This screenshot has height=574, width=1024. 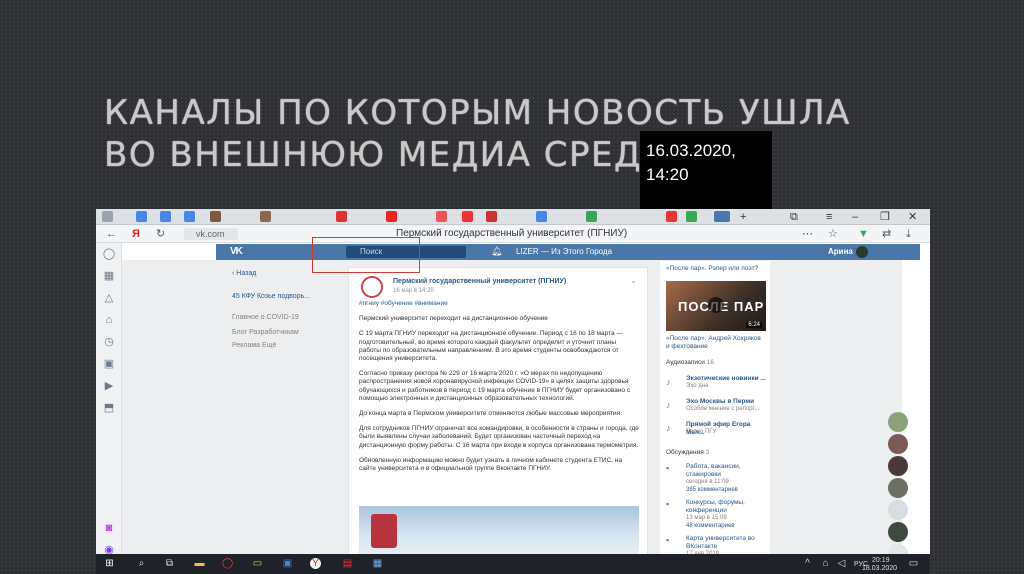 What do you see at coordinates (807, 563) in the screenshot?
I see `tray-expand-icon: ^` at bounding box center [807, 563].